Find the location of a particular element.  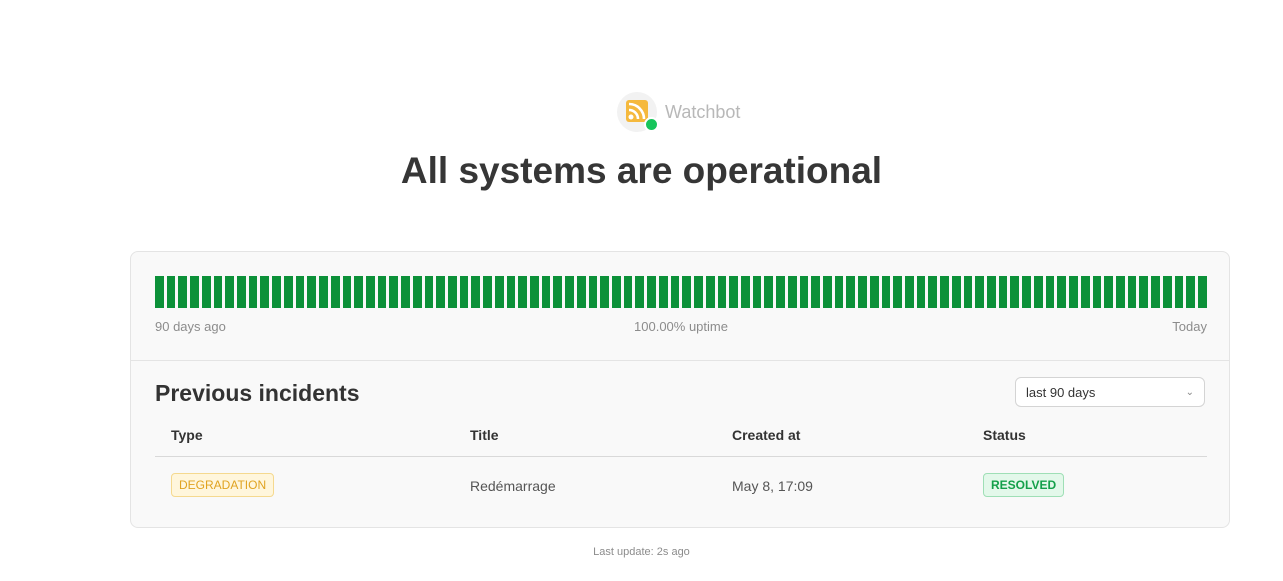

incident-type-badge: DEGRADATION is located at coordinates (223, 485).